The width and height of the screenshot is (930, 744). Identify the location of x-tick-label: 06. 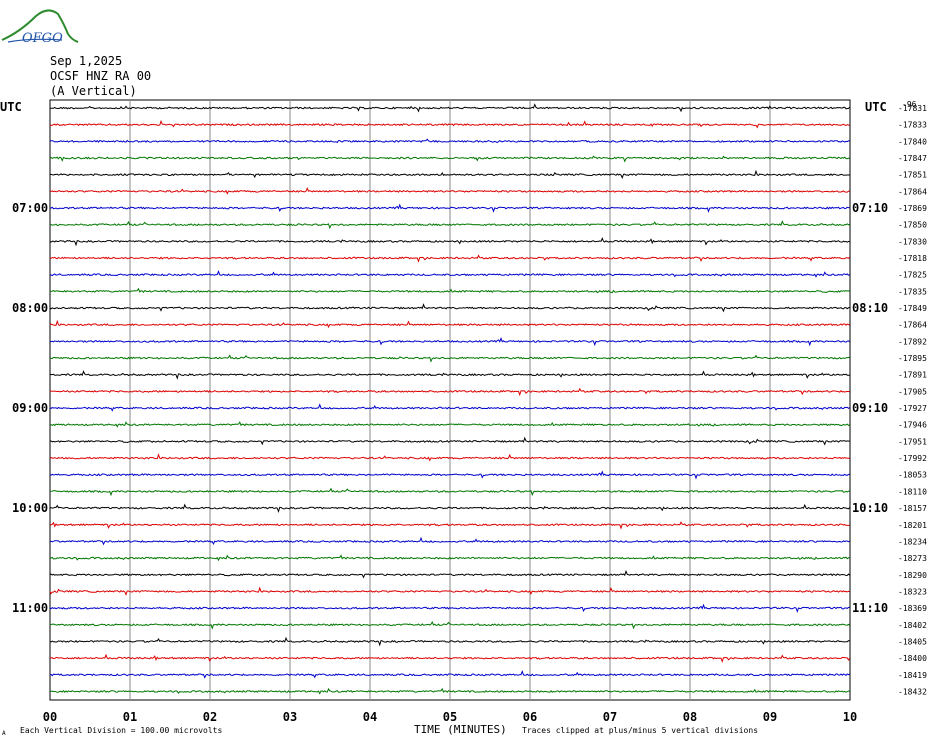
(530, 717).